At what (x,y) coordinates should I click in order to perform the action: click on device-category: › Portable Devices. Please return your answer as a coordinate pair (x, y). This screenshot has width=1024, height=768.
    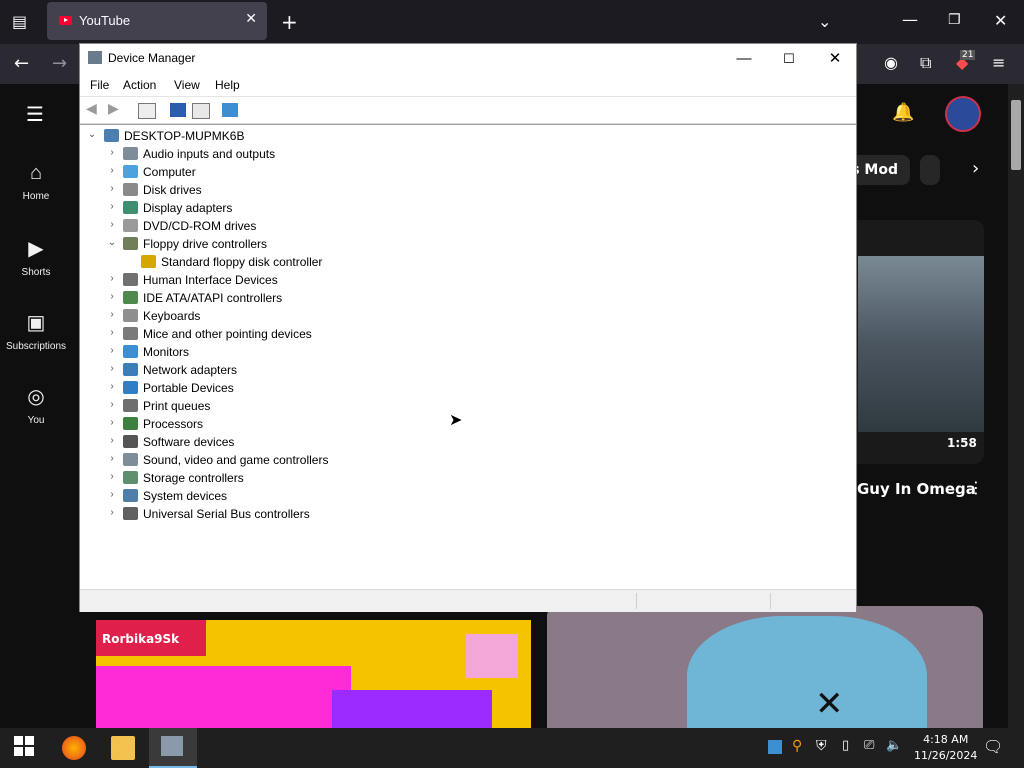
    Looking at the image, I should click on (330, 388).